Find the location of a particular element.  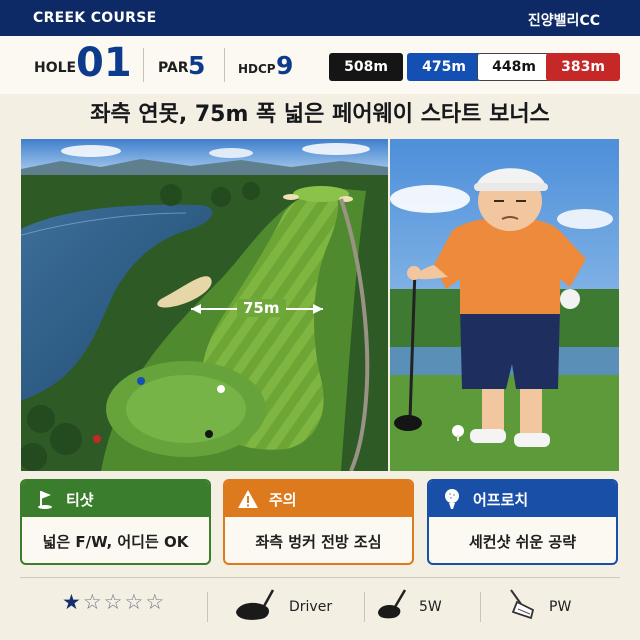

tip-card-header: 어프로치 is located at coordinates (522, 499).